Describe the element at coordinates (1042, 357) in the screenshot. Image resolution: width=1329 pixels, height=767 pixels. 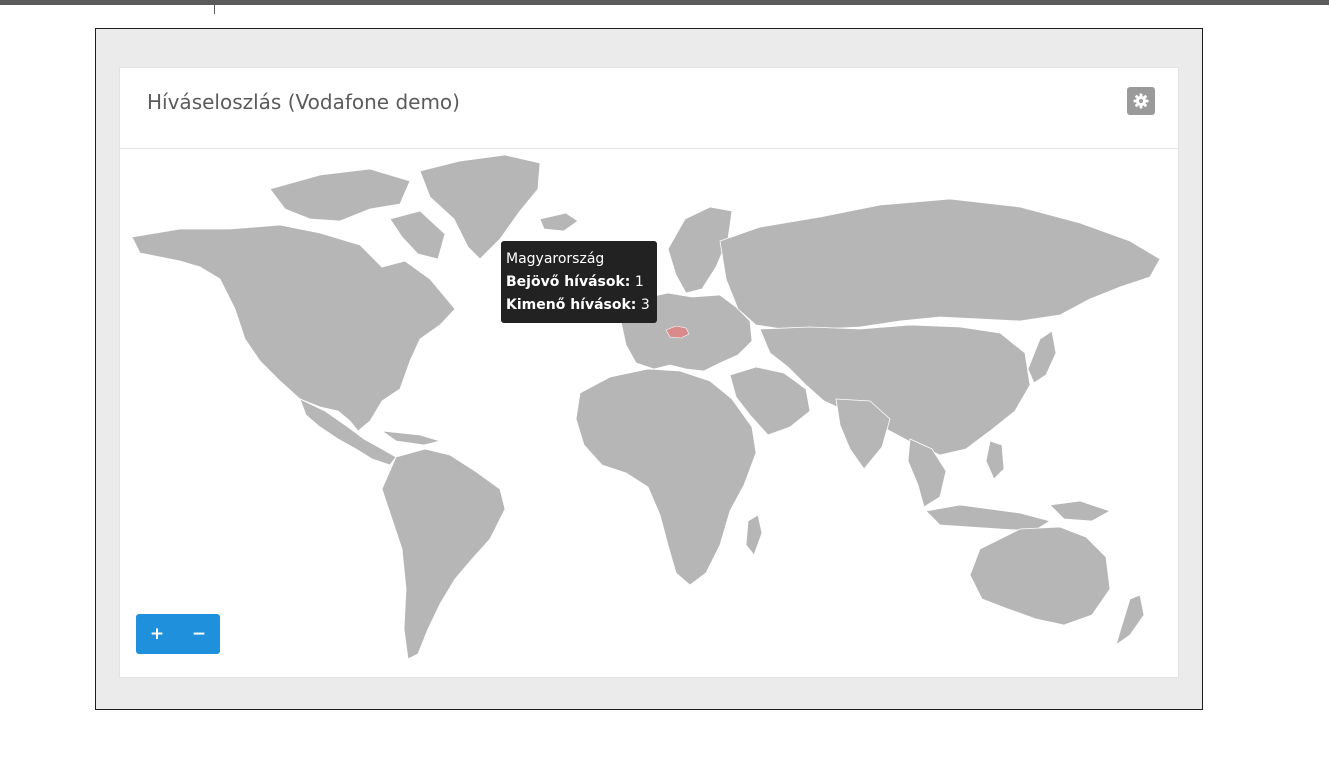
I see `region-japan` at that location.